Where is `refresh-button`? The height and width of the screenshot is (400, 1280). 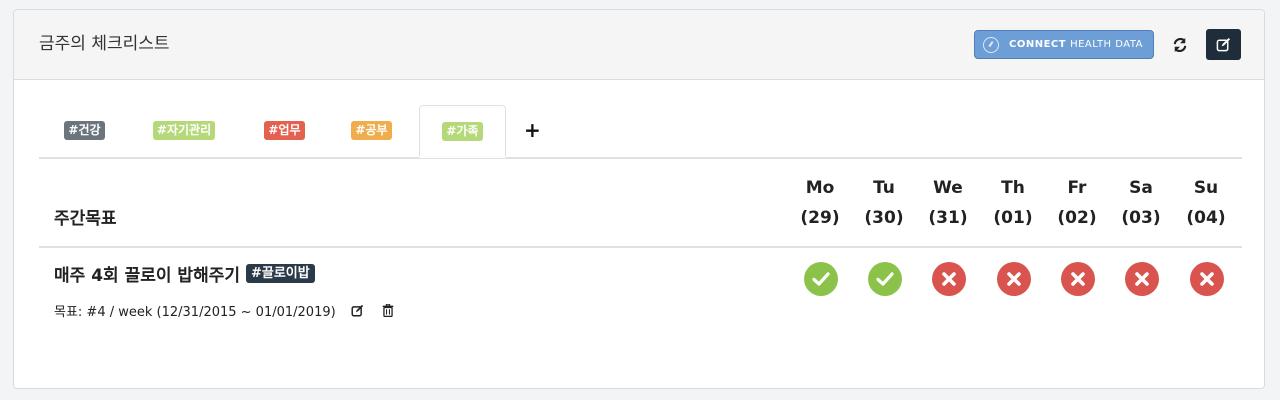 refresh-button is located at coordinates (1180, 45).